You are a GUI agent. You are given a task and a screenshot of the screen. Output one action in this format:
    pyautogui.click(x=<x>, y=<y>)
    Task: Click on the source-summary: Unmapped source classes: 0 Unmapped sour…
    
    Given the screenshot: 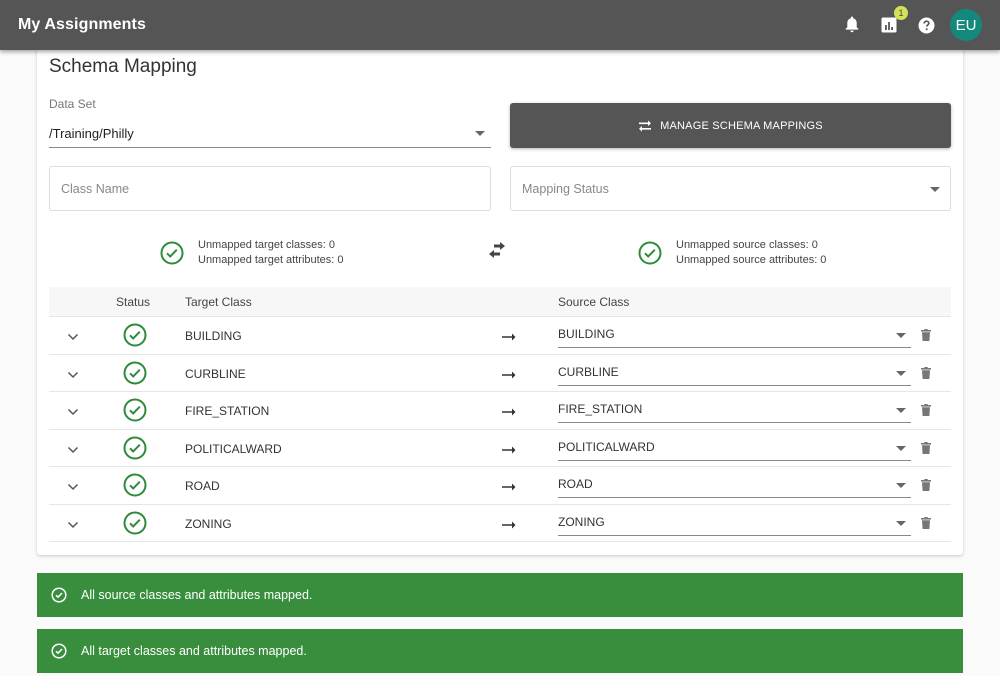 What is the action you would take?
    pyautogui.click(x=732, y=253)
    